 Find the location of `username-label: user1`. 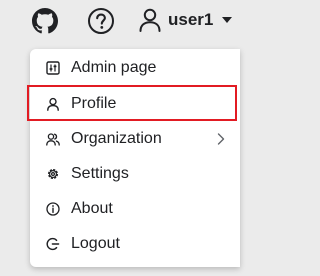

username-label: user1 is located at coordinates (191, 19).